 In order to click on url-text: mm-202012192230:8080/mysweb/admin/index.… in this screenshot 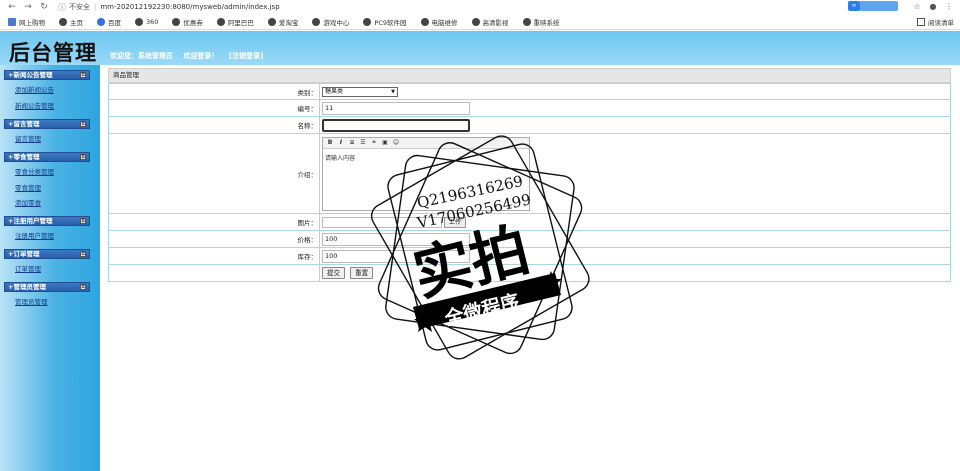, I will do `click(189, 7)`.